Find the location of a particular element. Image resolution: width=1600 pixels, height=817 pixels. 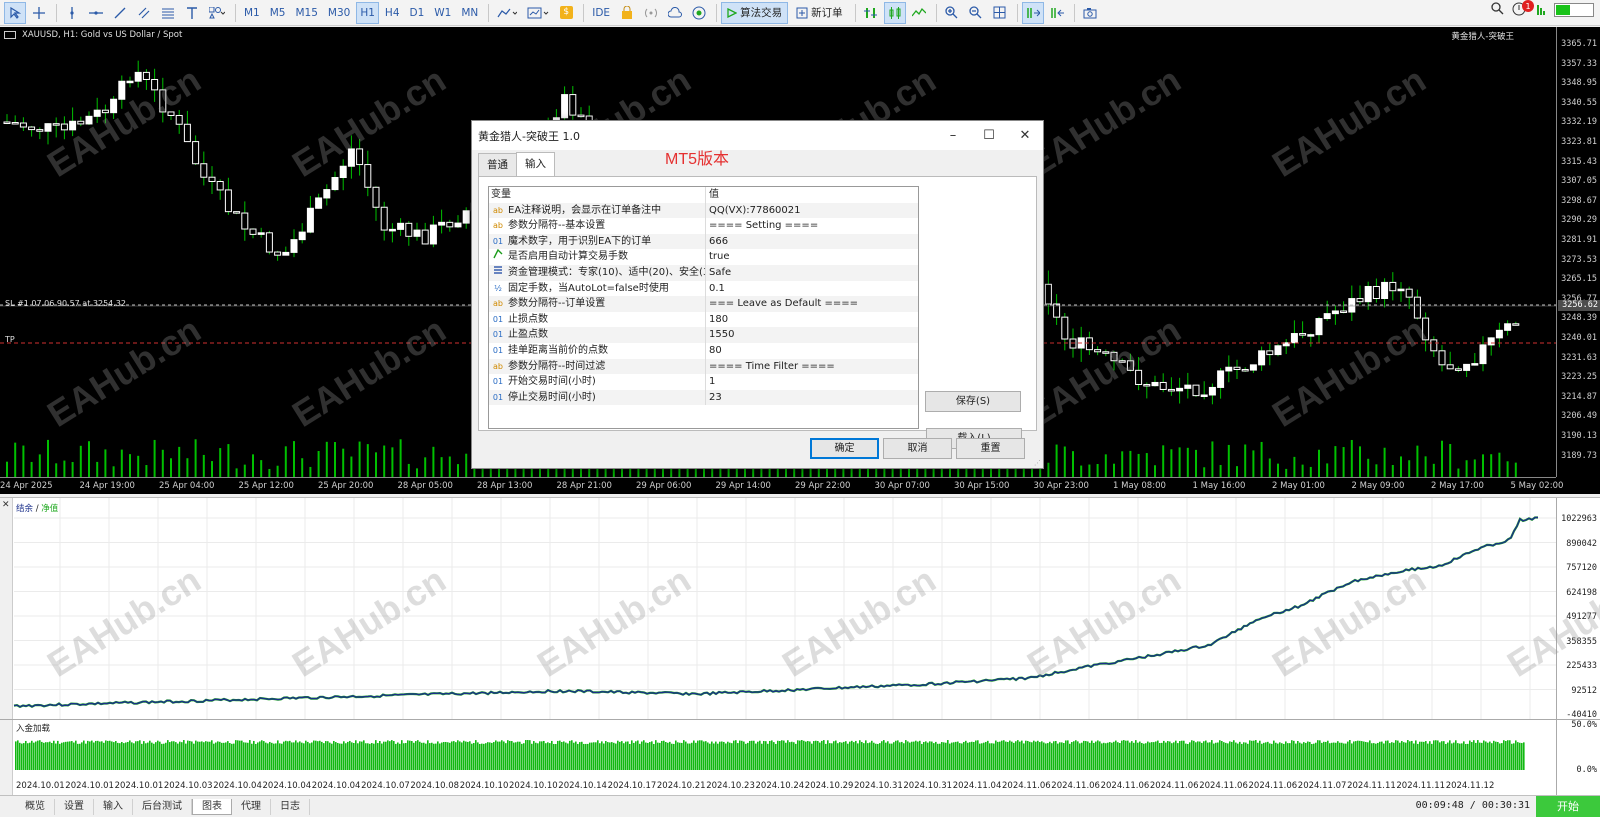

tester-tab: 输入 is located at coordinates (113, 806).